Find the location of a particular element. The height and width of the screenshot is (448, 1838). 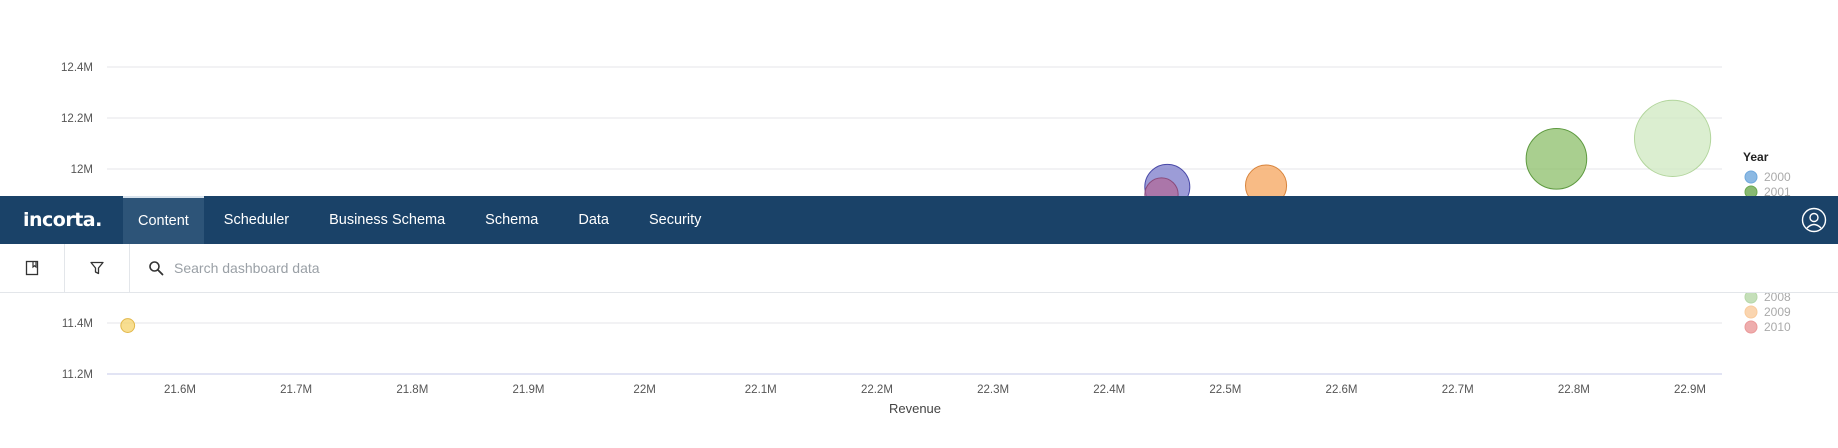

x-tick-label: 22.4M is located at coordinates (1109, 390).